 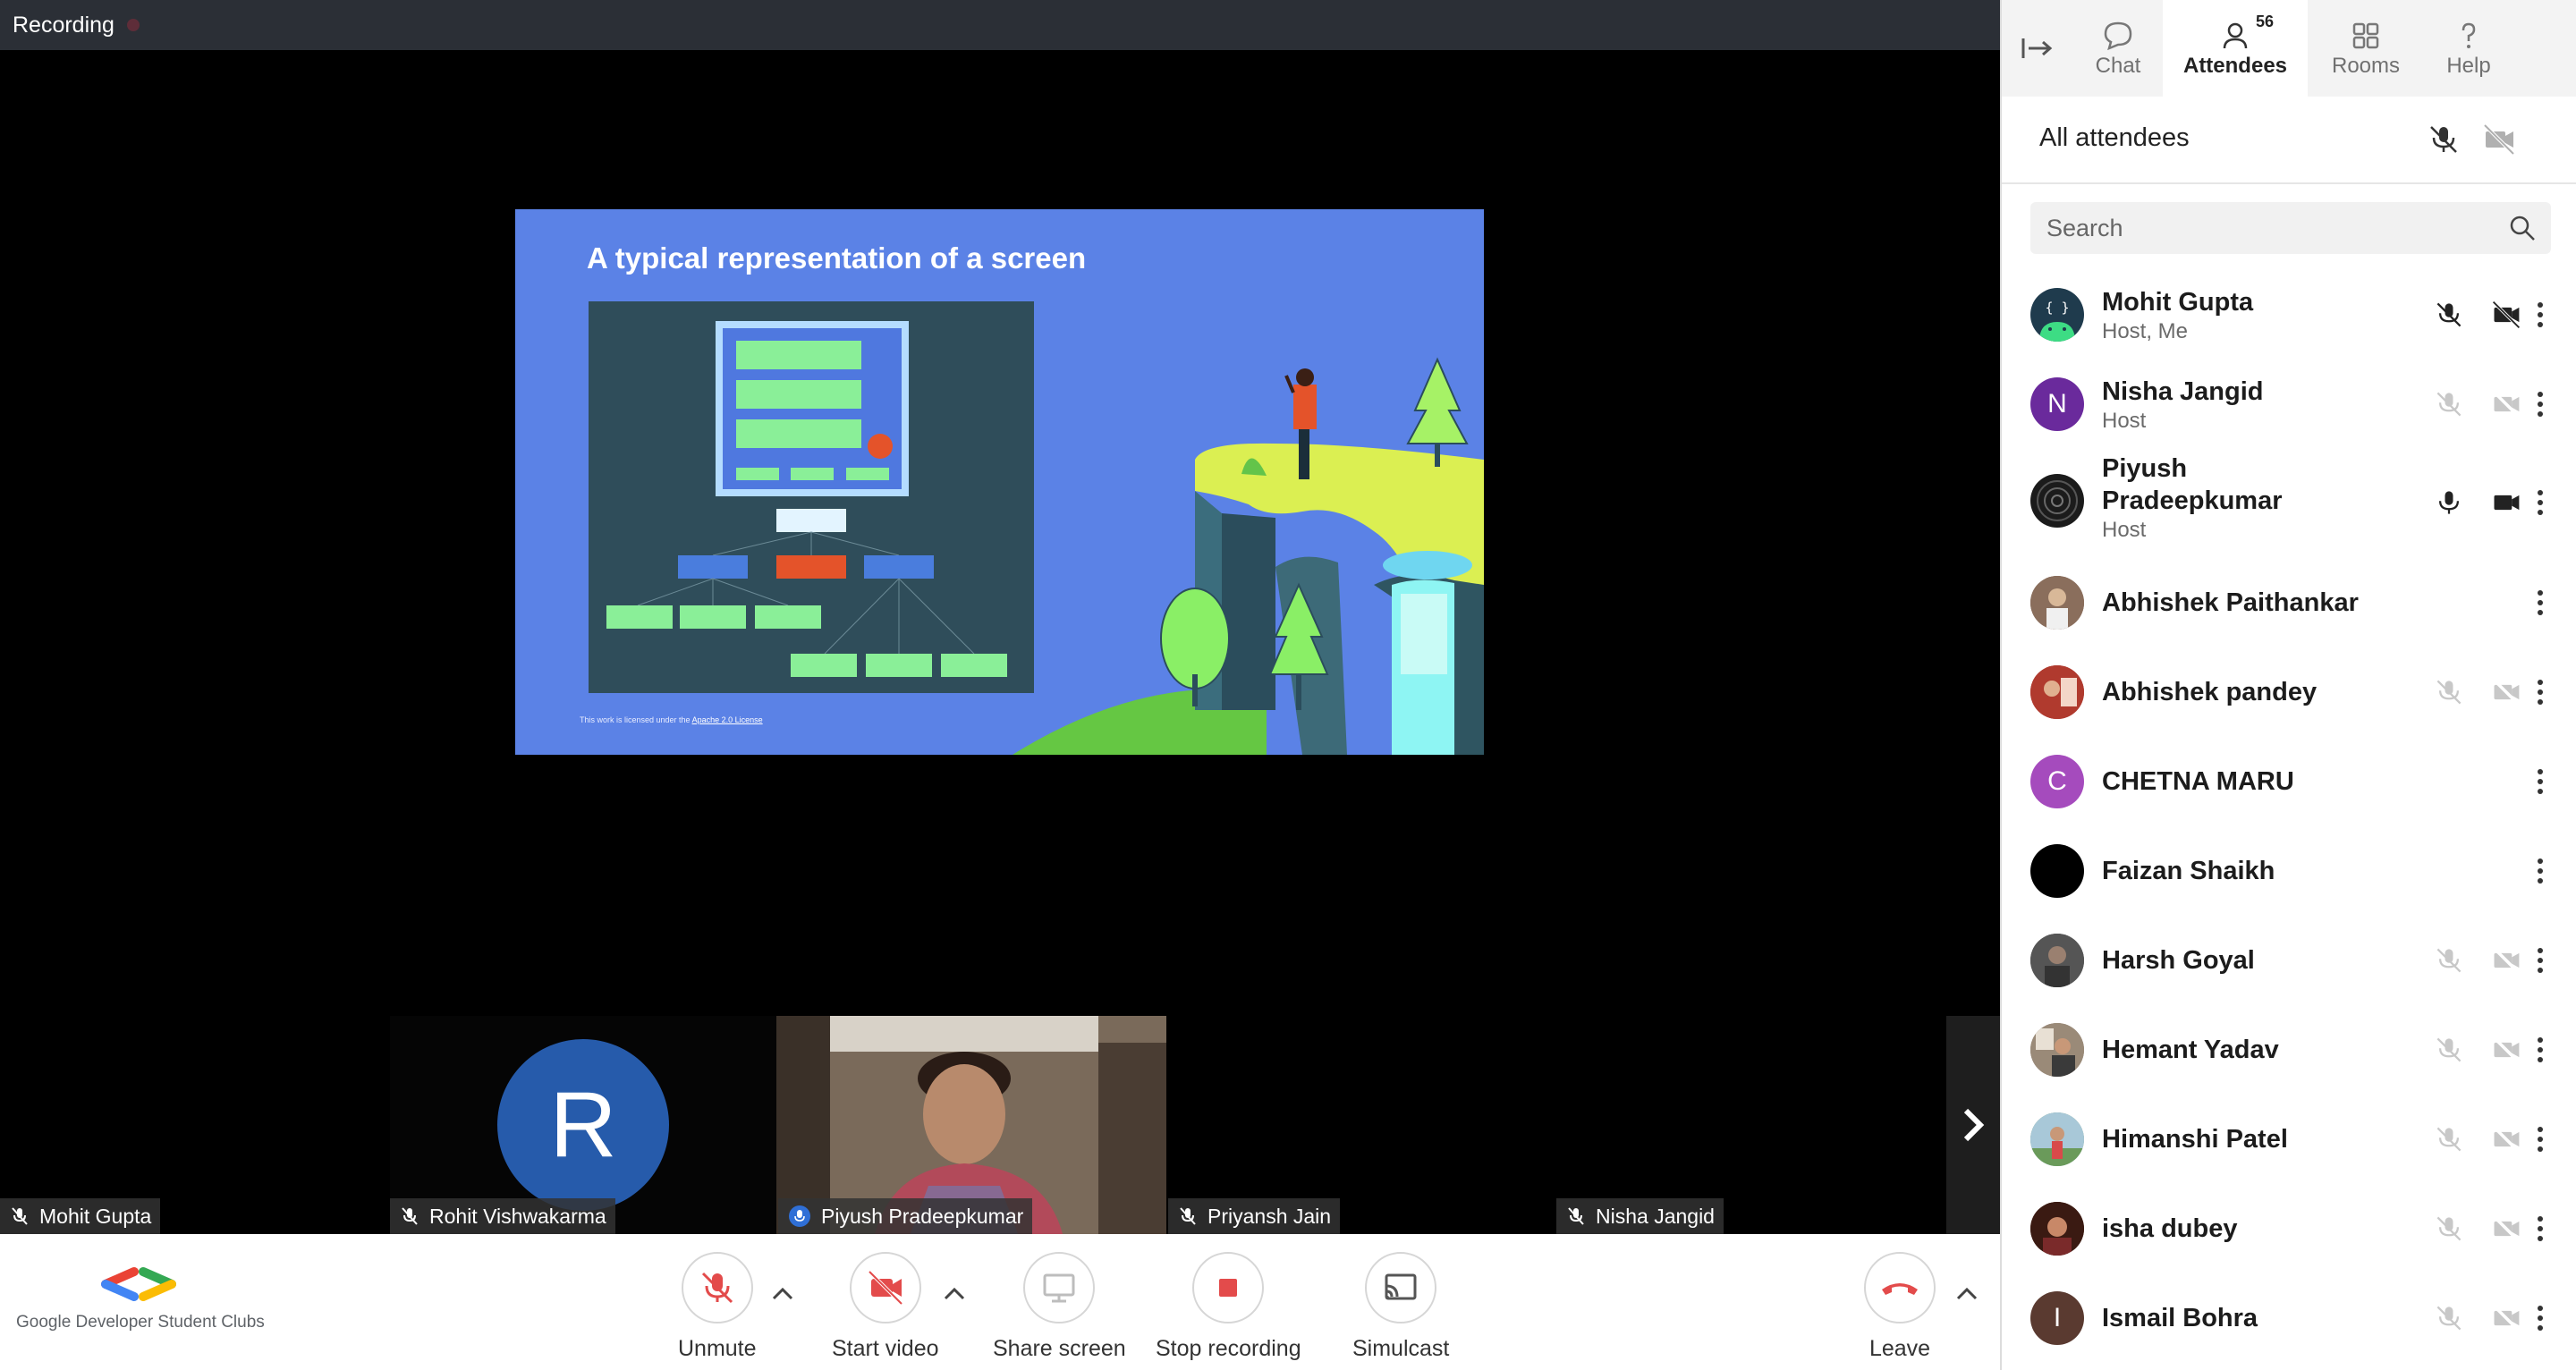 I want to click on search-input, so click(x=2277, y=228).